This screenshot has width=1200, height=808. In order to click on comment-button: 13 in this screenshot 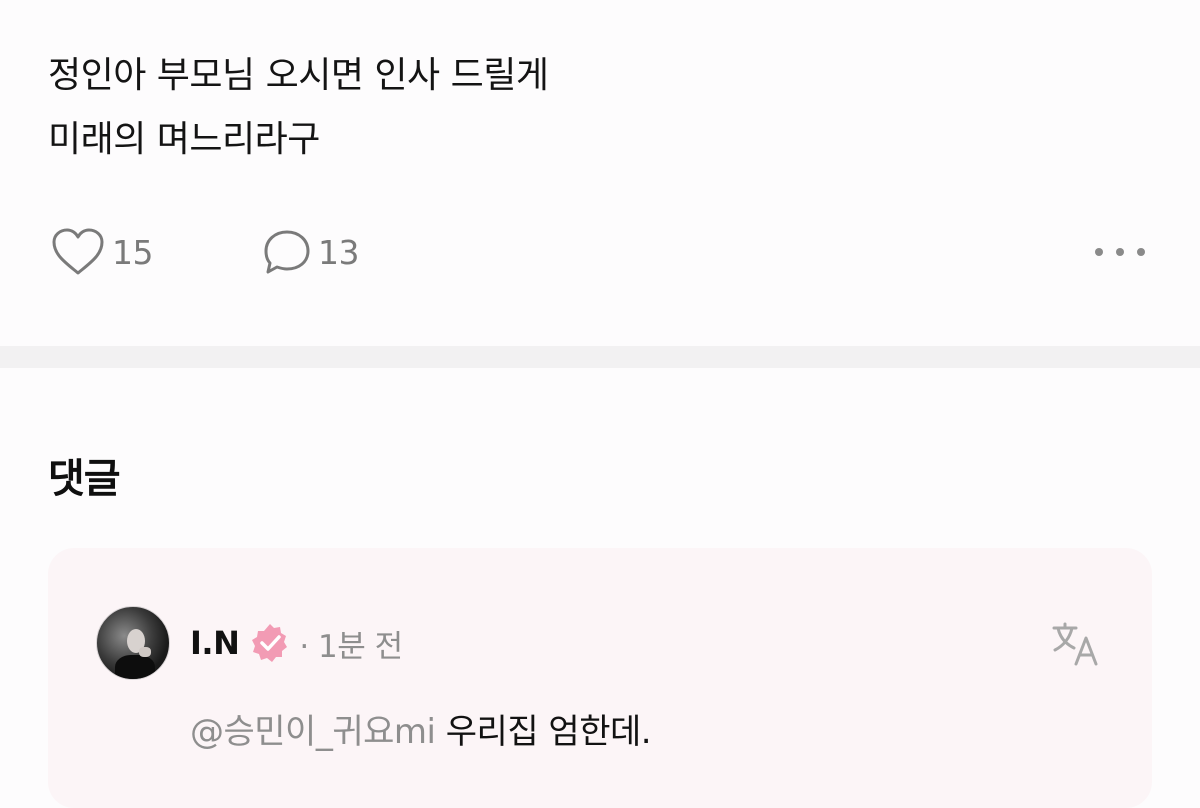, I will do `click(311, 252)`.